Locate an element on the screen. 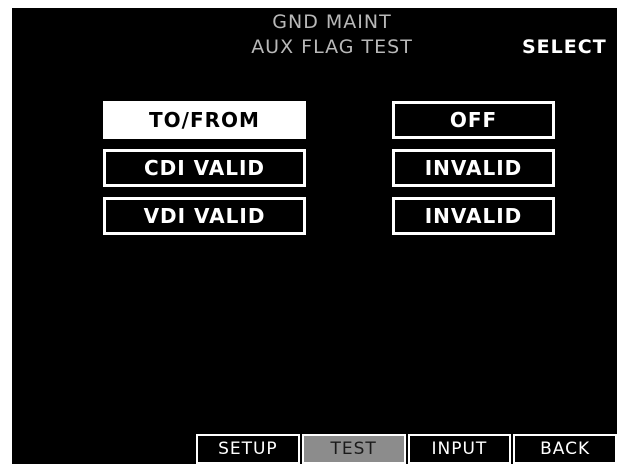 The width and height of the screenshot is (617, 464). flag-name-cdi-valid: CDI VALID is located at coordinates (204, 168).